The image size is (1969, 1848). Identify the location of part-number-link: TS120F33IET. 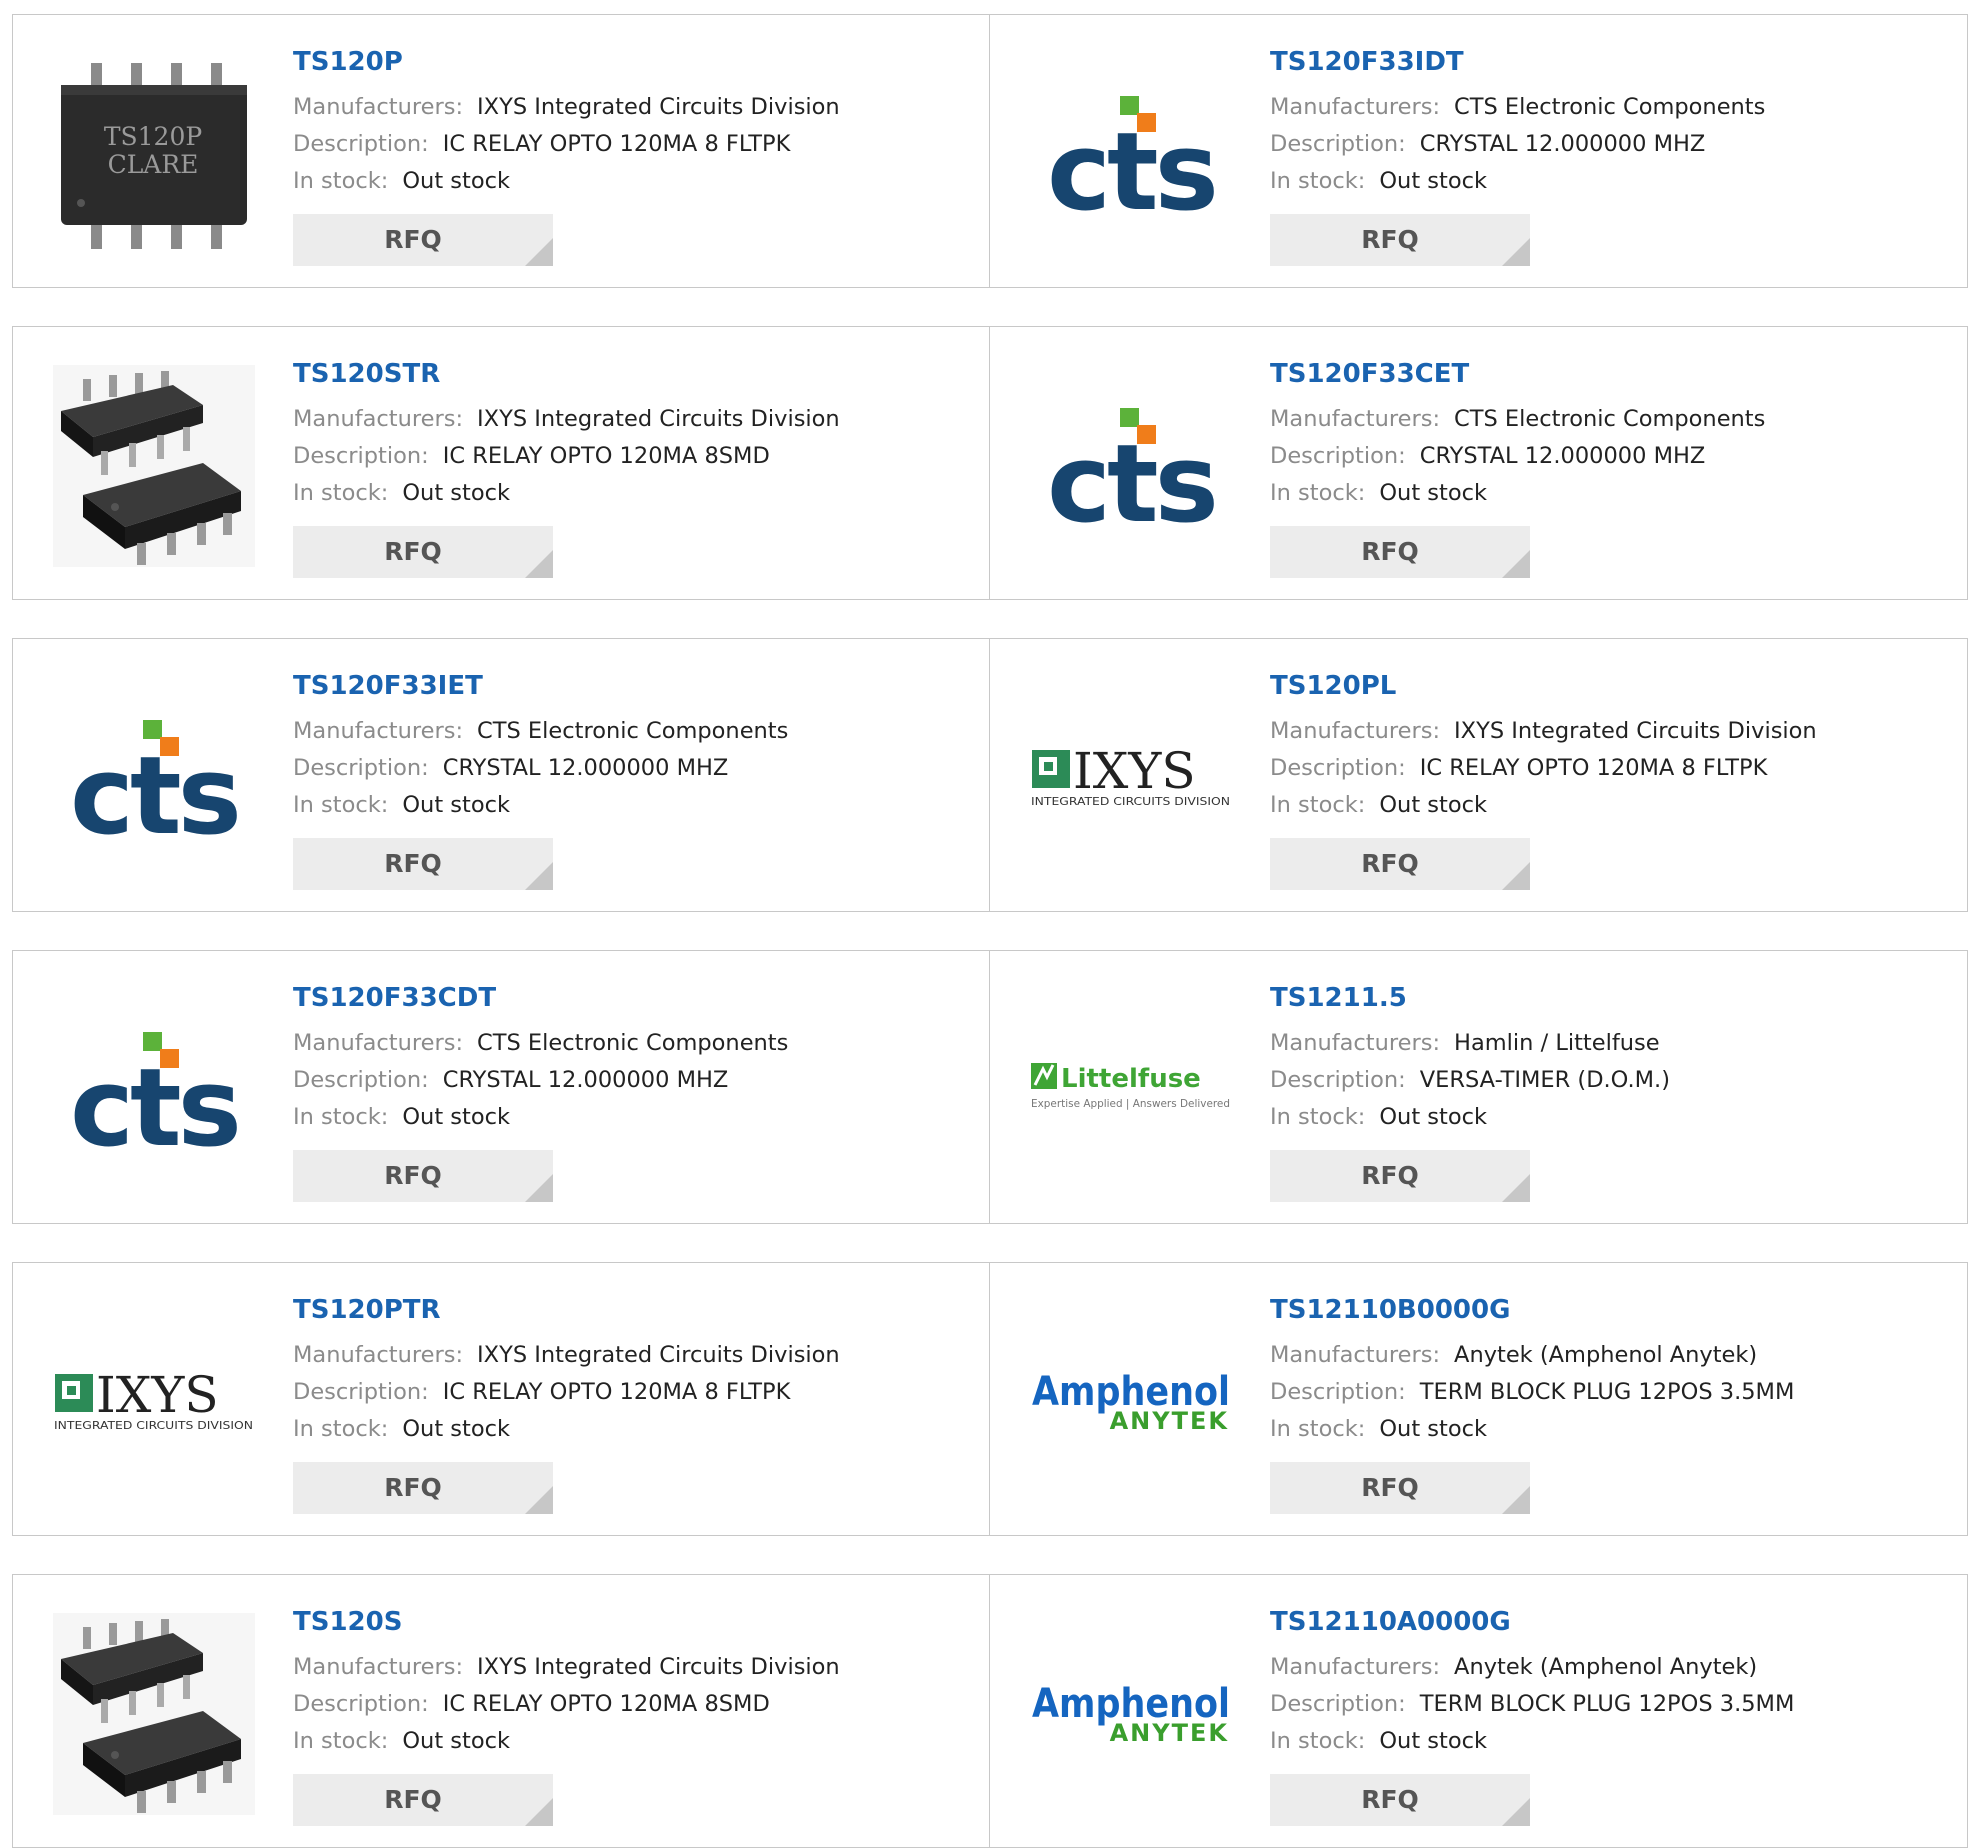
(631, 686).